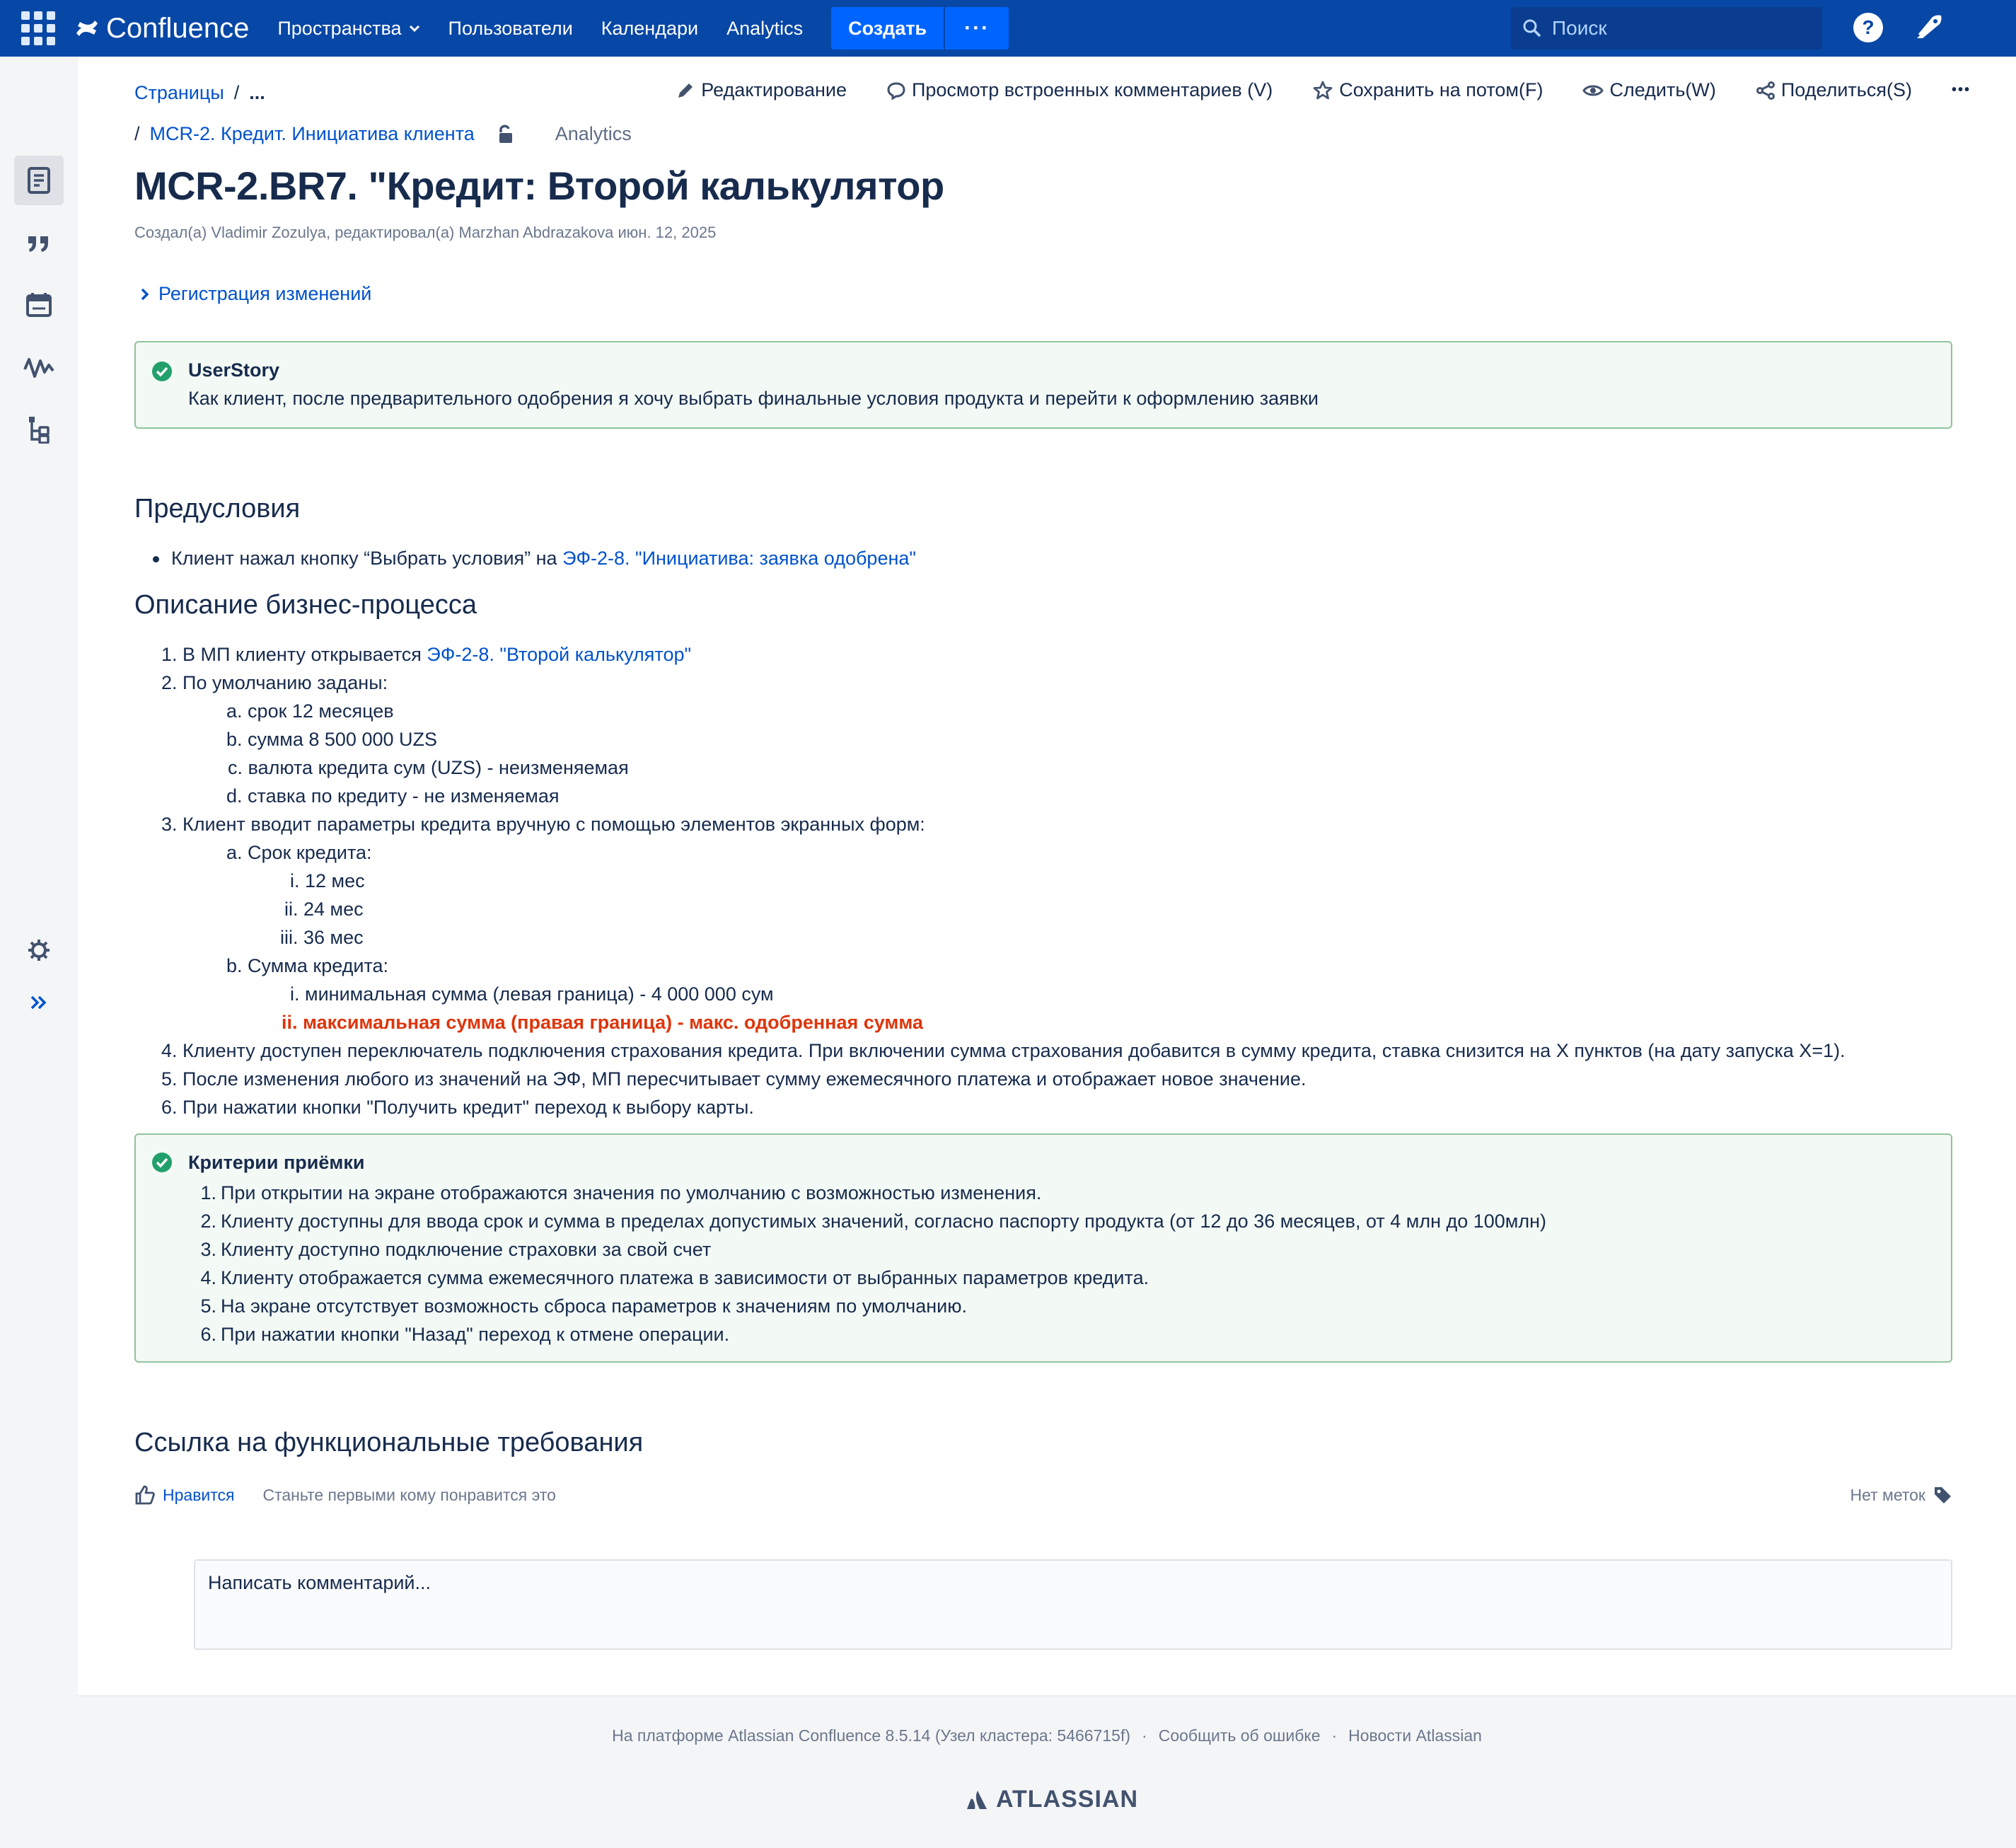 This screenshot has height=1848, width=2016. I want to click on no-labels-text: Нет меток, so click(1887, 1494).